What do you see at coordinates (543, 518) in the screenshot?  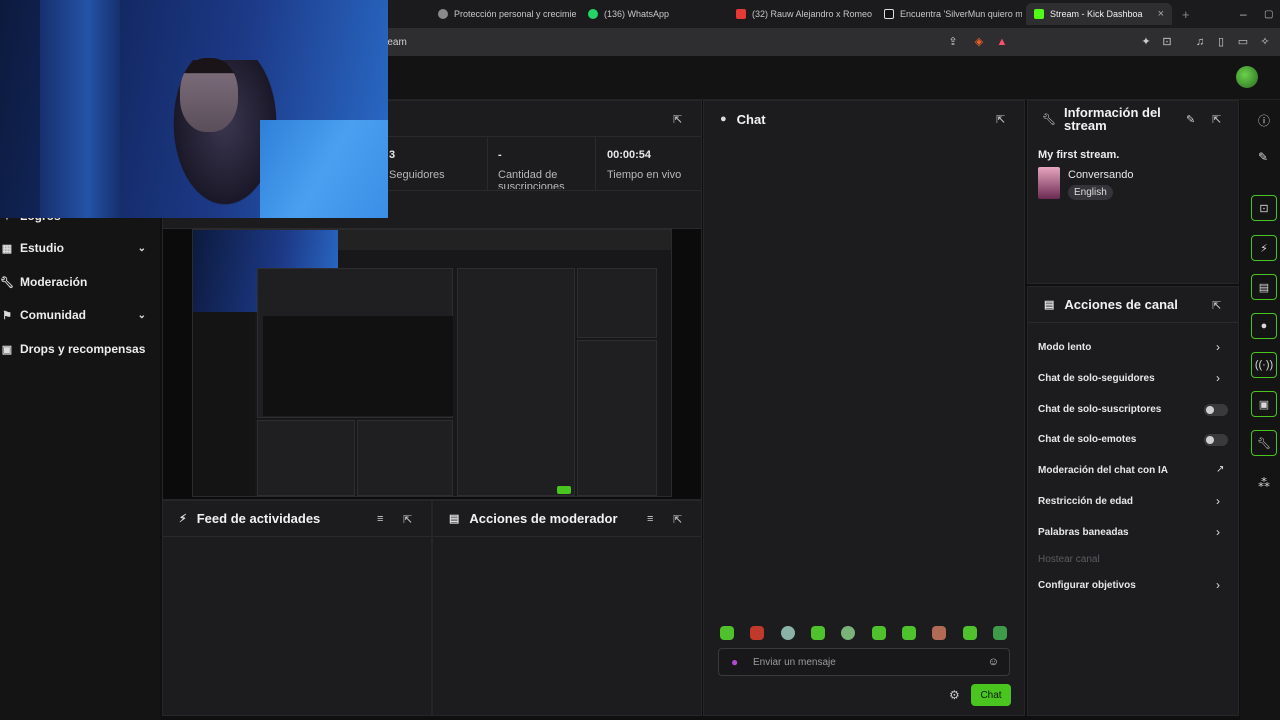 I see `moderator-actions-title: Acciones de moderador` at bounding box center [543, 518].